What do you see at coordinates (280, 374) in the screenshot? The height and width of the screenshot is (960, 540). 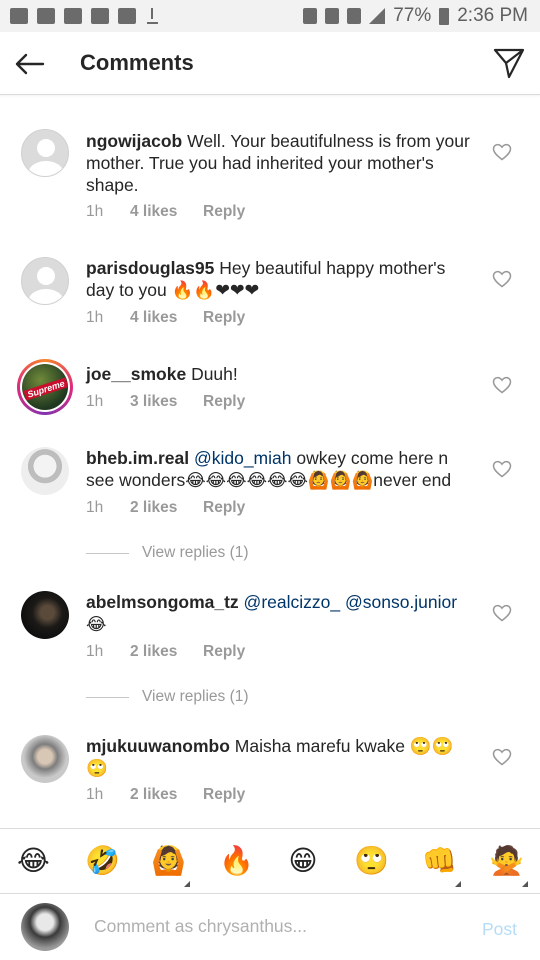 I see `comment-body: joe__smoke Duuh!` at bounding box center [280, 374].